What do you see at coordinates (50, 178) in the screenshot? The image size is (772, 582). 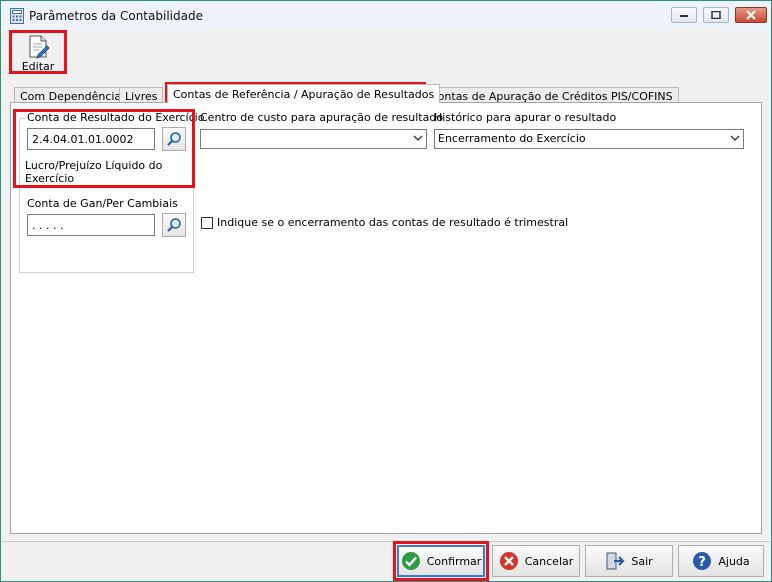 I see `result-account-description-line2: Exercício` at bounding box center [50, 178].